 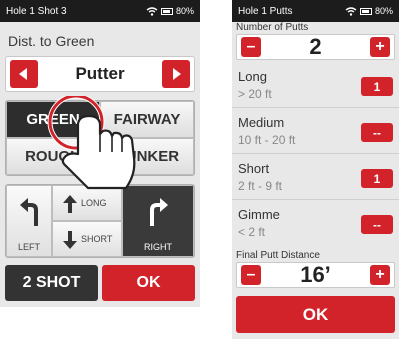 I want to click on direction-selector: LEFT LONG SHORT RIGHT, so click(x=100, y=221).